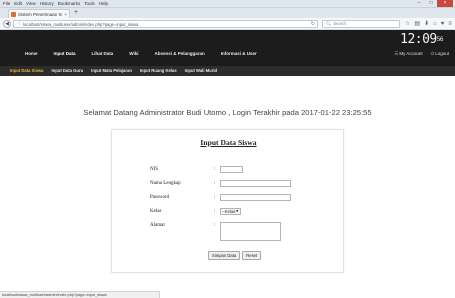 The height and width of the screenshot is (298, 455). I want to click on menu-view: View, so click(31, 4).